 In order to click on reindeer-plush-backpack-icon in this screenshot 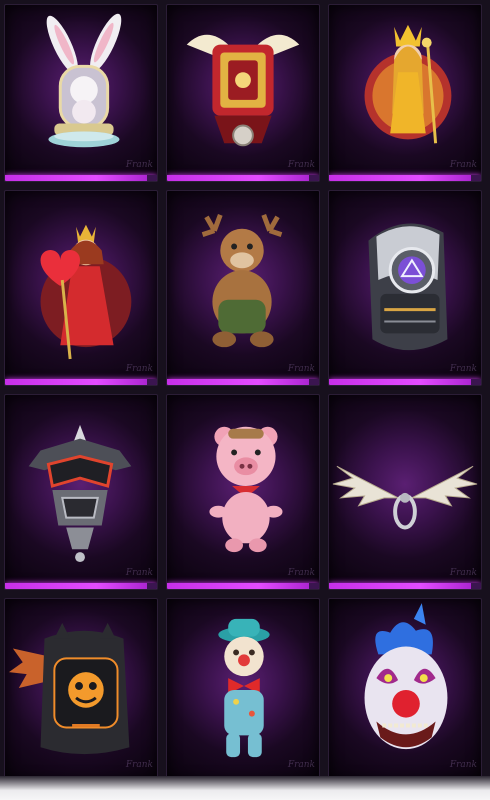, I will do `click(242, 281)`.